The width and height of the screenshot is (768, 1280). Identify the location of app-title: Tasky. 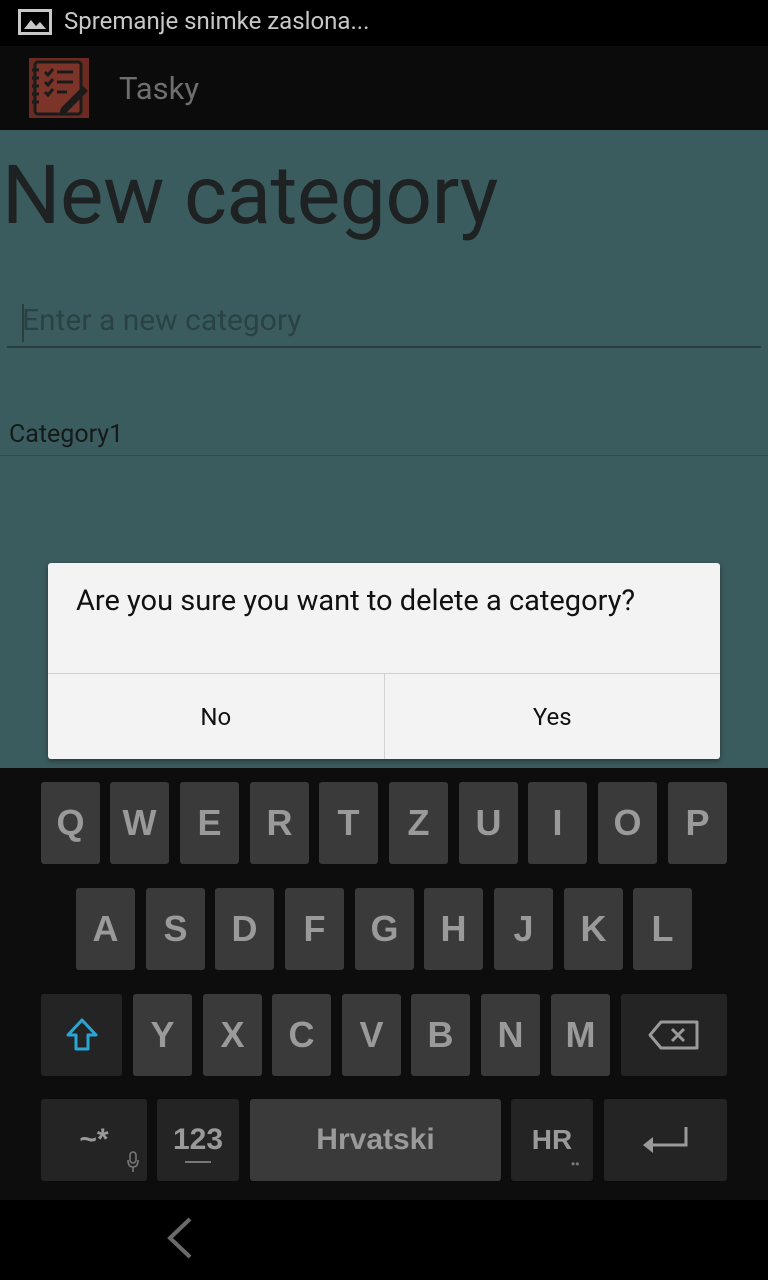
(159, 88).